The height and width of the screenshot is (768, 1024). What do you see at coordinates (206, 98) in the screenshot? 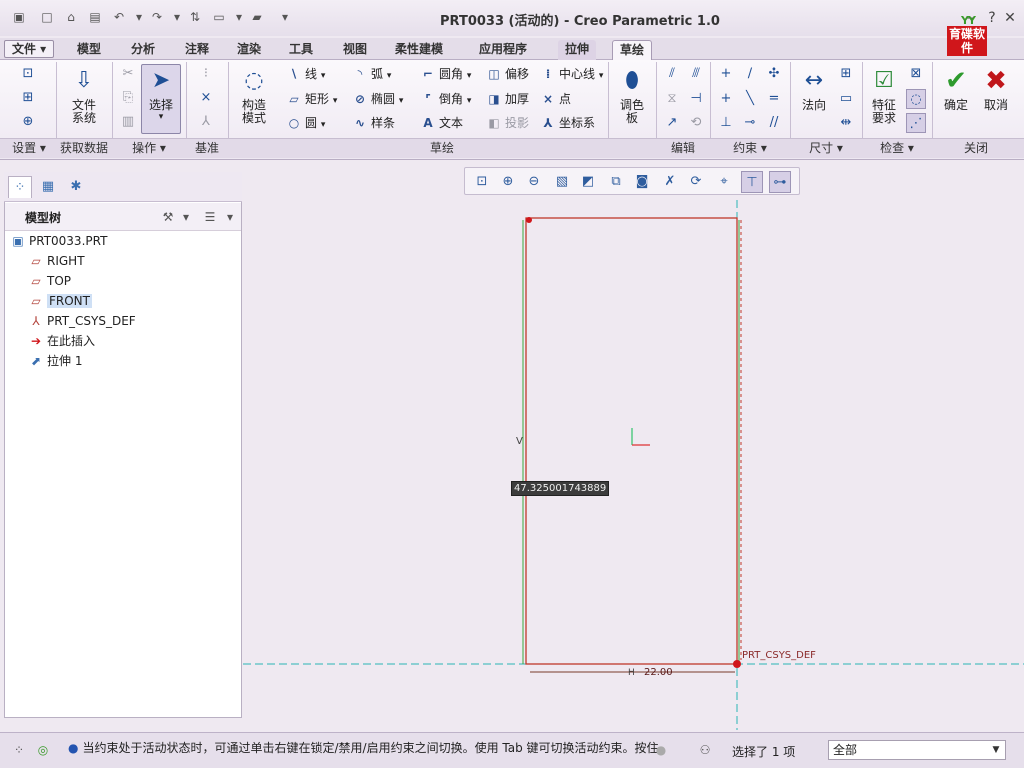
I see `datum-point-icon: ×` at bounding box center [206, 98].